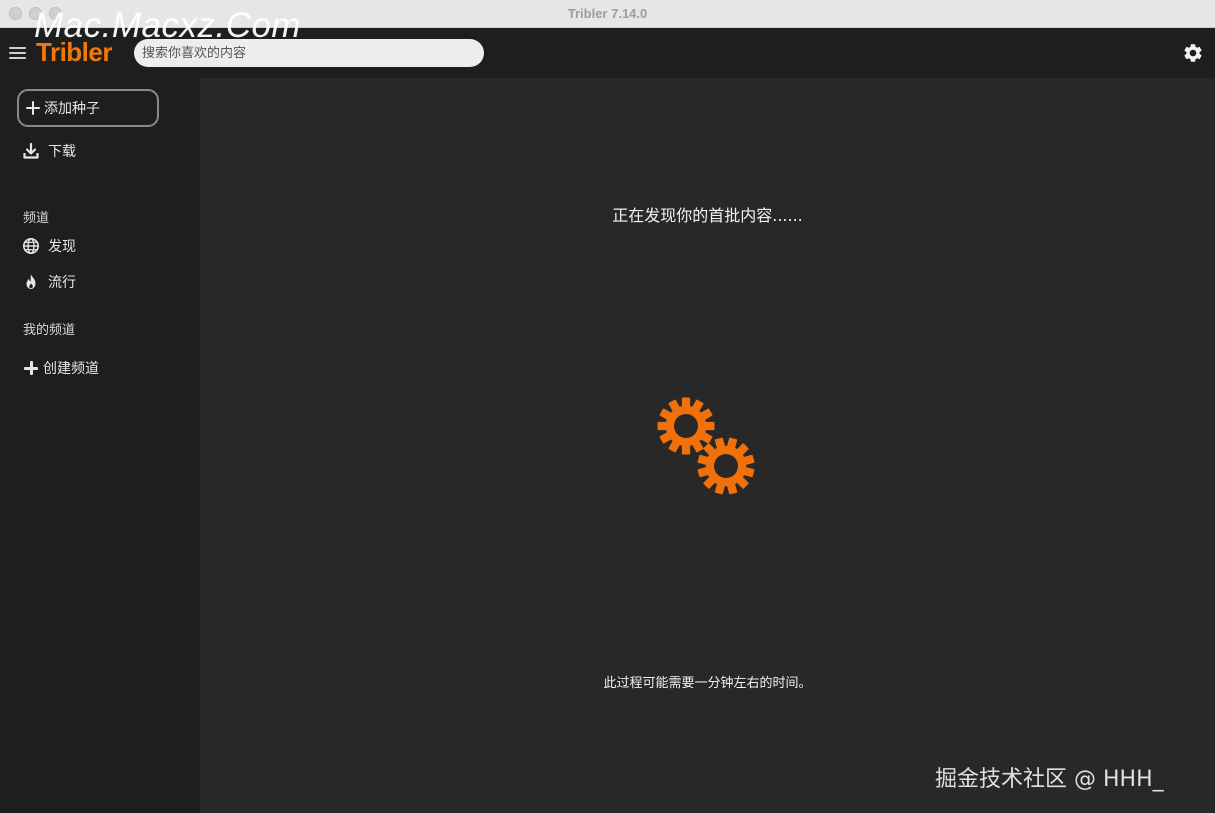  Describe the element at coordinates (607, 42) in the screenshot. I see `app-header: Tribler Mac.Macxz.Com` at that location.